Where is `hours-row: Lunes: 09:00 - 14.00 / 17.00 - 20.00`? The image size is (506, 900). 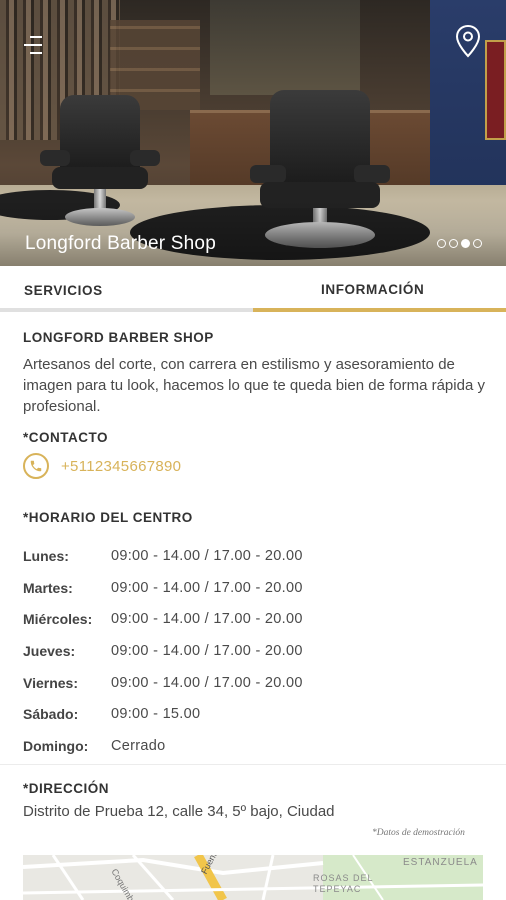
hours-row: Lunes: 09:00 - 14.00 / 17.00 - 20.00 is located at coordinates (253, 556).